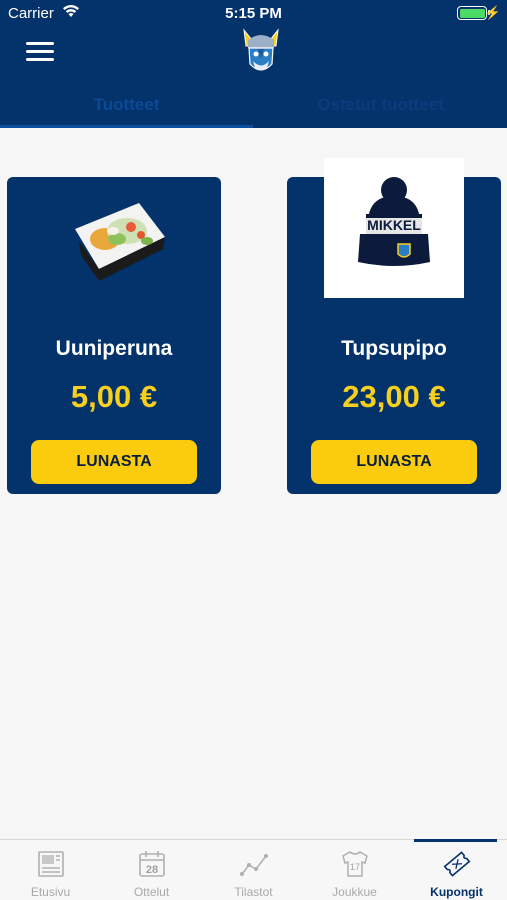 This screenshot has height=900, width=507. What do you see at coordinates (126, 107) in the screenshot?
I see `tab-products: Tuotteet` at bounding box center [126, 107].